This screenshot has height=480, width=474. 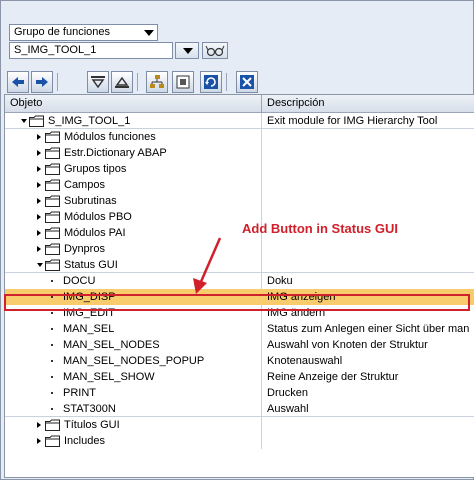 What do you see at coordinates (133, 153) in the screenshot?
I see `object-cell: Estr.Dictionary ABAP` at bounding box center [133, 153].